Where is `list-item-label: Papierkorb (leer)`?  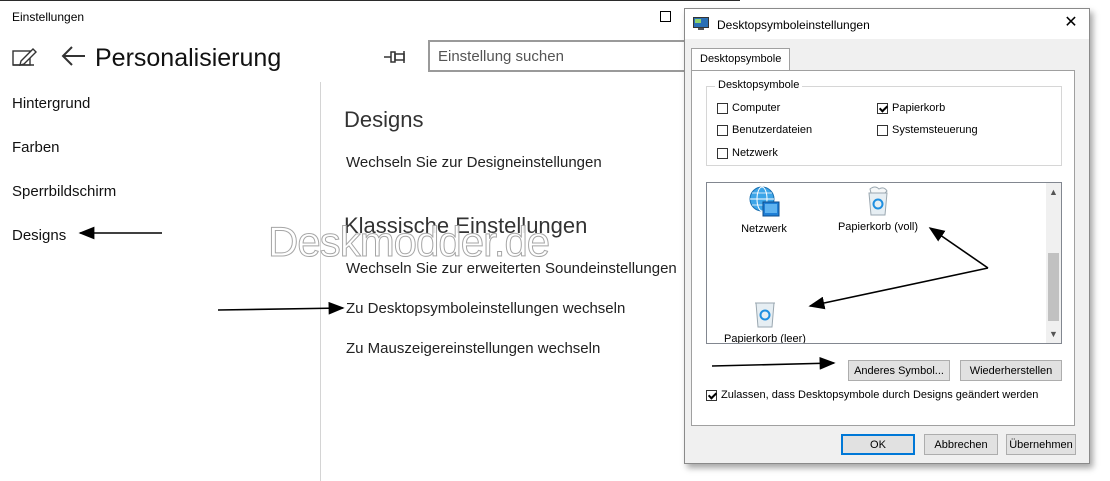 list-item-label: Papierkorb (leer) is located at coordinates (765, 338).